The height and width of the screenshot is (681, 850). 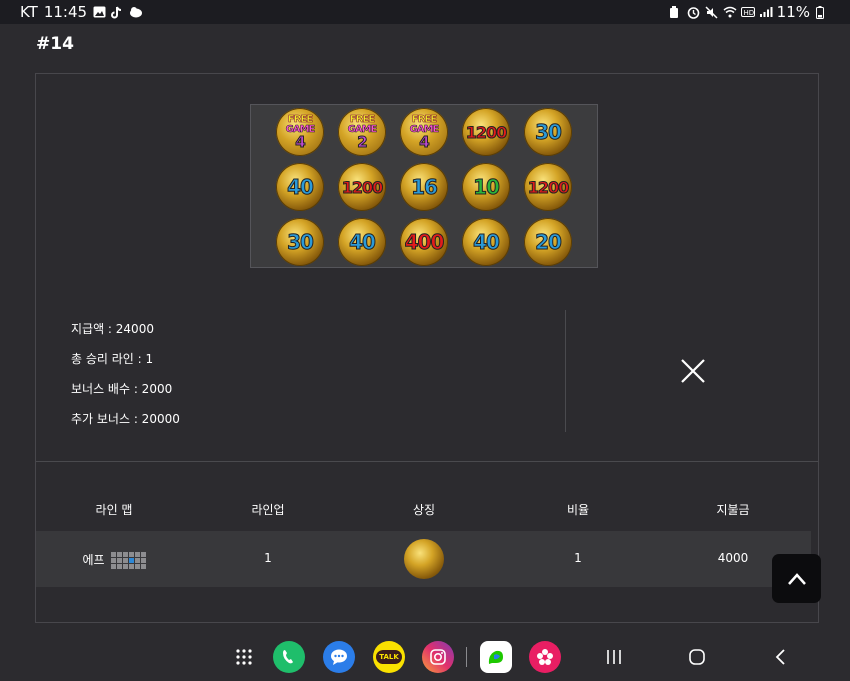 I want to click on line-map-label: 에프, so click(x=93, y=560).